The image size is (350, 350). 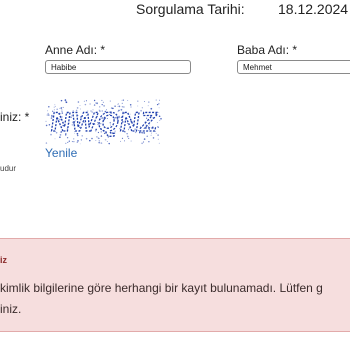 I want to click on father-name-input, so click(x=293, y=67).